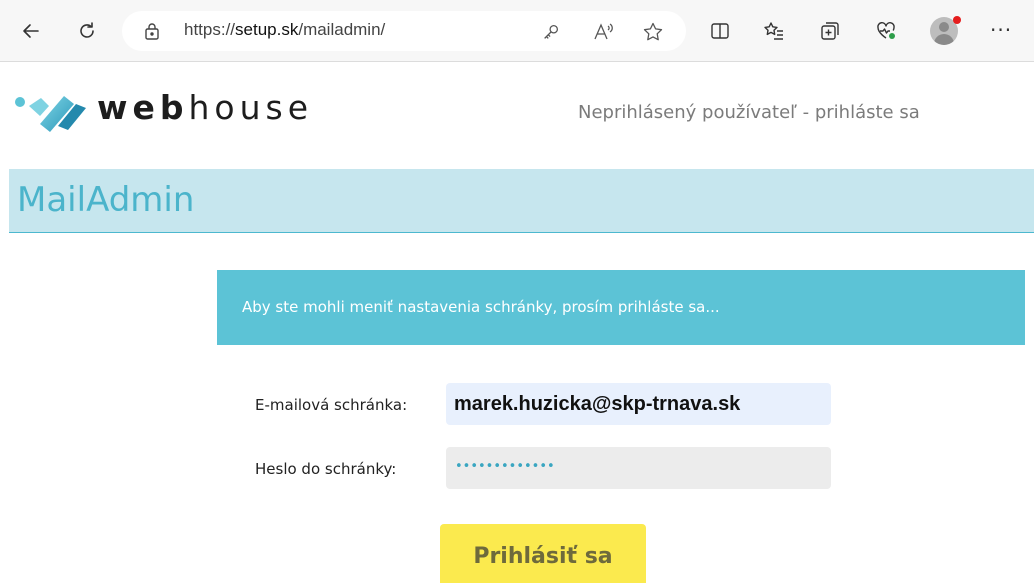  I want to click on avatar-head, so click(944, 27).